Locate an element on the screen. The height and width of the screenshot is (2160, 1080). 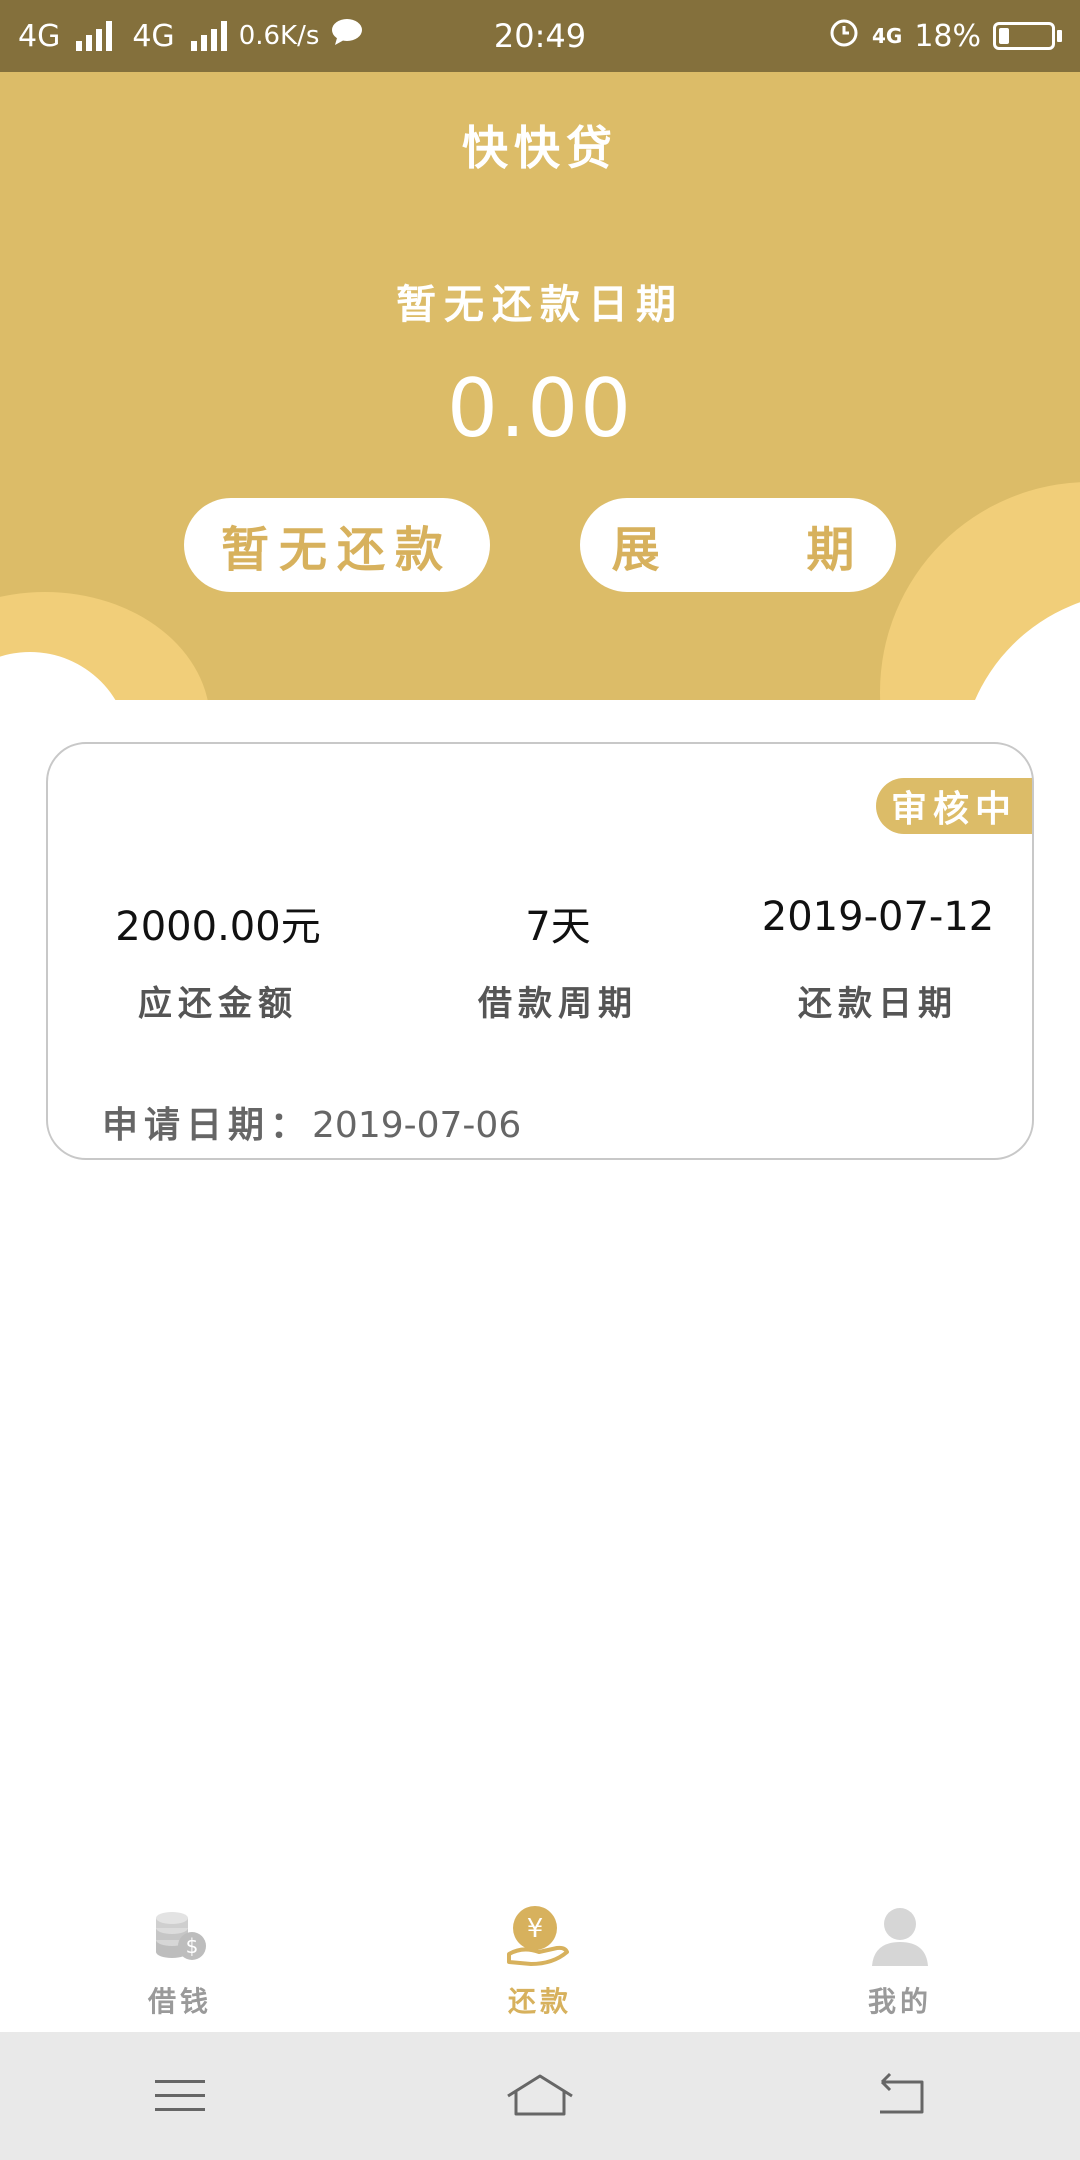
home-icon is located at coordinates (540, 2095).